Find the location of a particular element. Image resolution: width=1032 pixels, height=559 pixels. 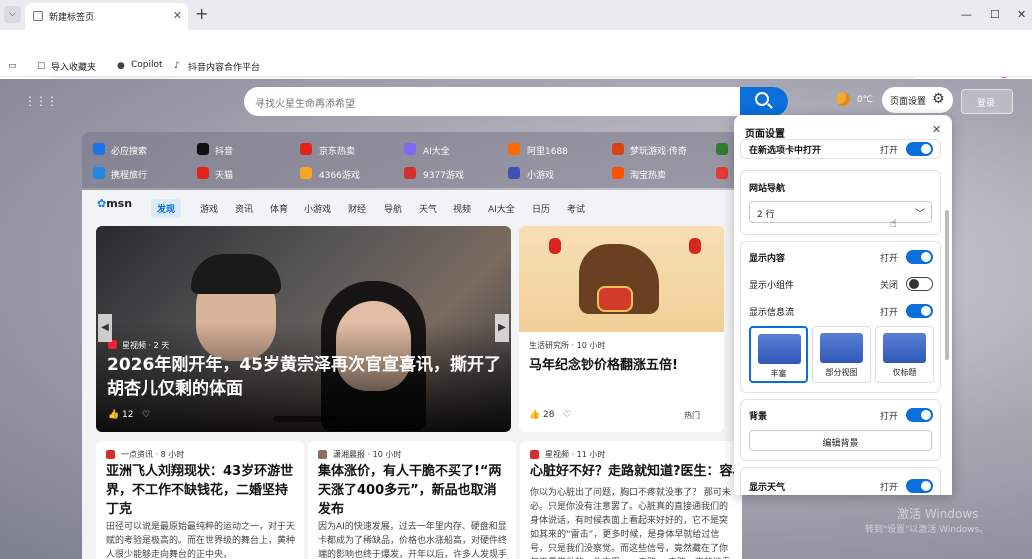

tab-bar: ⌵ 新建标签页 ✕ + — ☐ ✕ is located at coordinates (516, 15).